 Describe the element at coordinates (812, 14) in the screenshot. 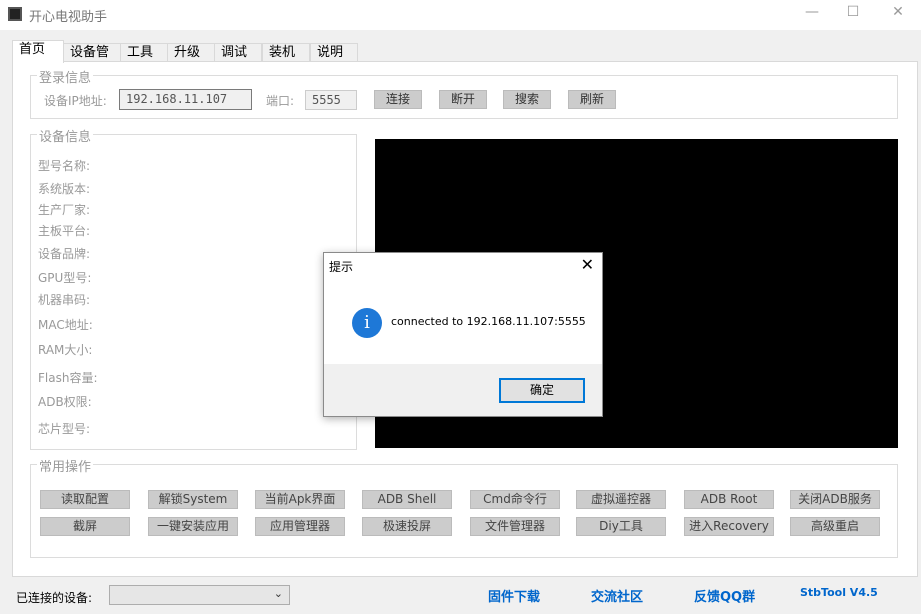

I see `minimize-button: —` at that location.